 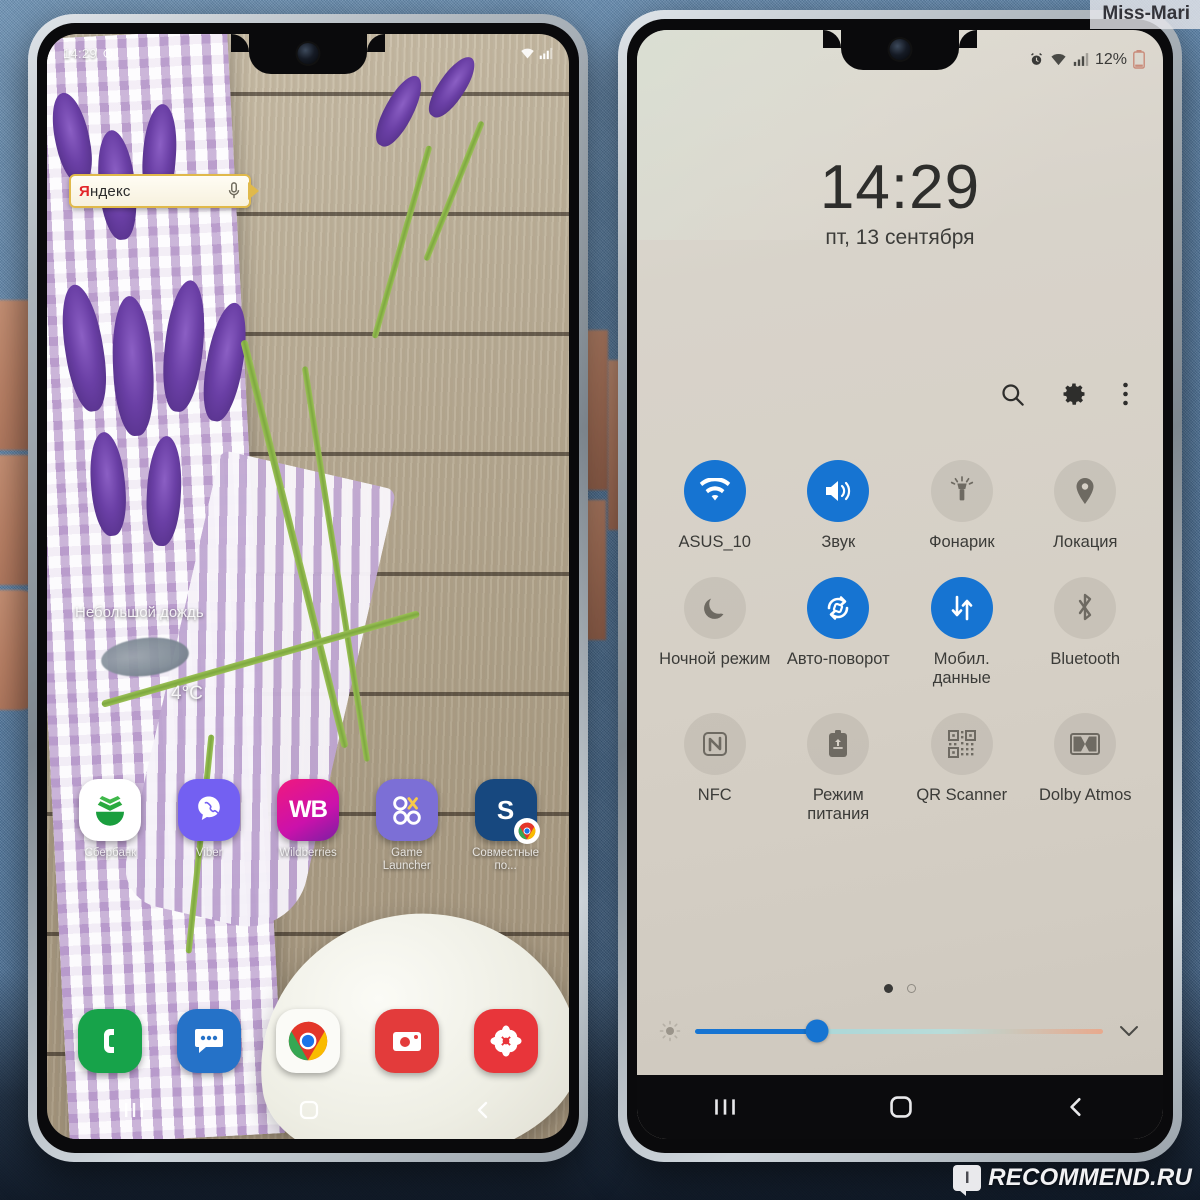 I want to click on toggle-label: Мобил. данные, so click(x=961, y=668).